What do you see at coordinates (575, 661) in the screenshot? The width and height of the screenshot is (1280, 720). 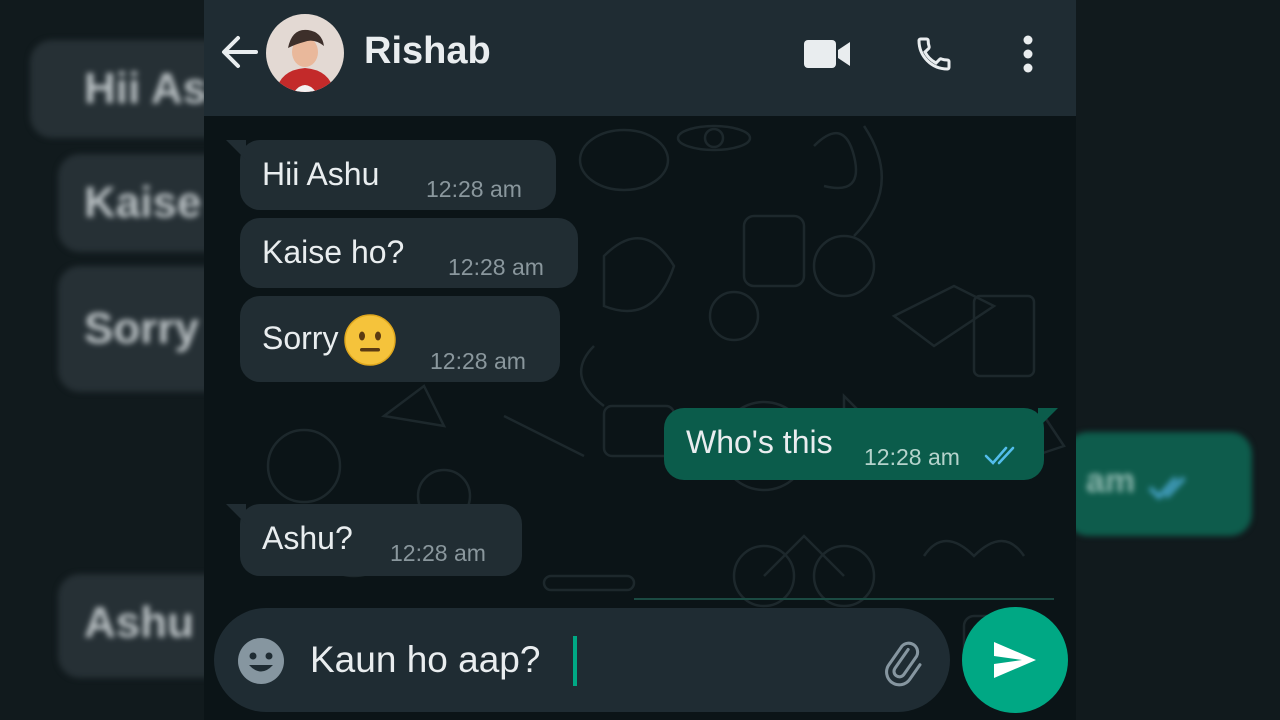 I see `text-caret` at bounding box center [575, 661].